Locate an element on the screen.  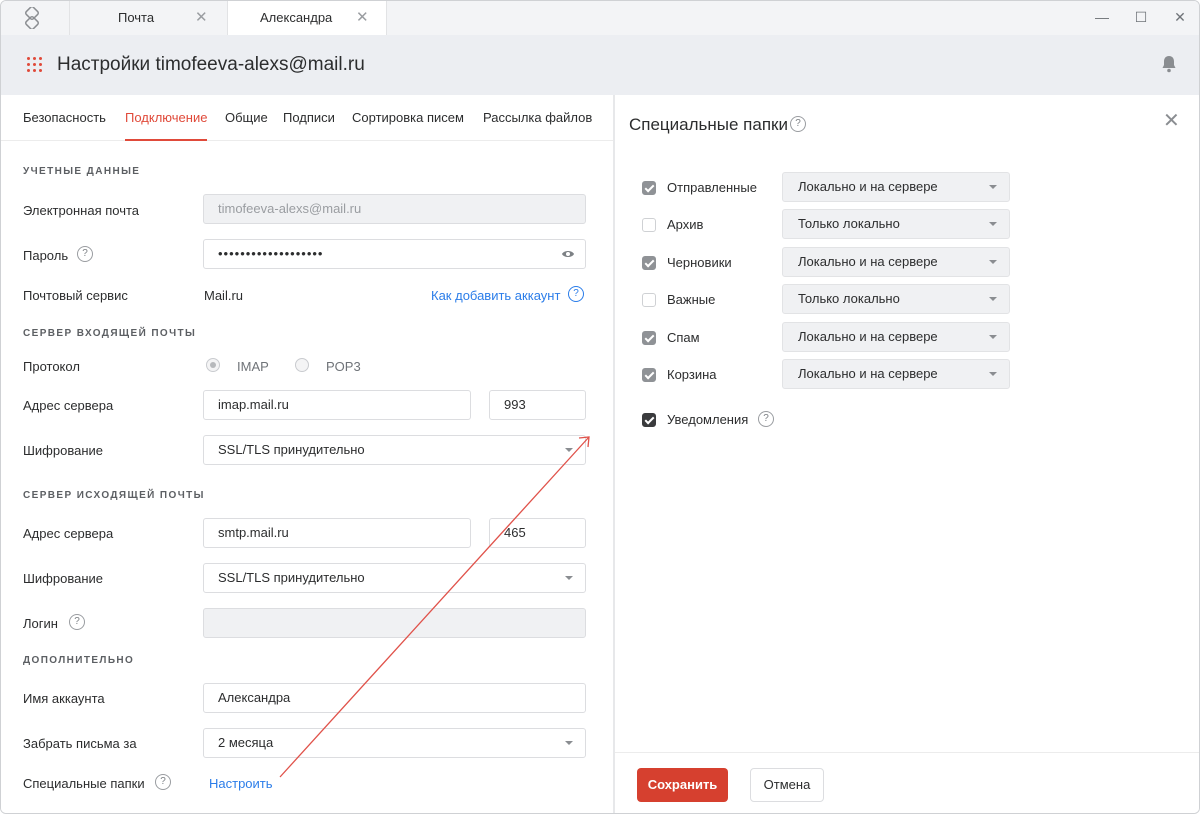
folder-mode-value: Только локально is located at coordinates (849, 223).